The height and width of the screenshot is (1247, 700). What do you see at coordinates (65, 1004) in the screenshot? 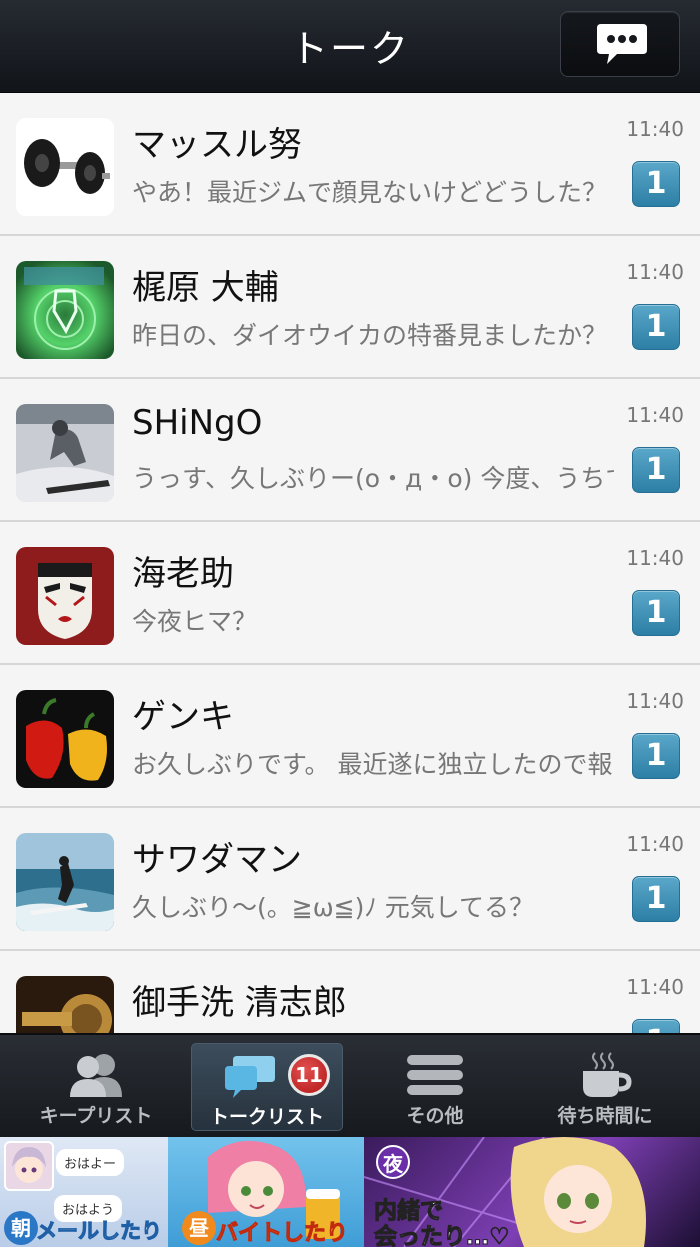
I see `avatar-gold-object` at bounding box center [65, 1004].